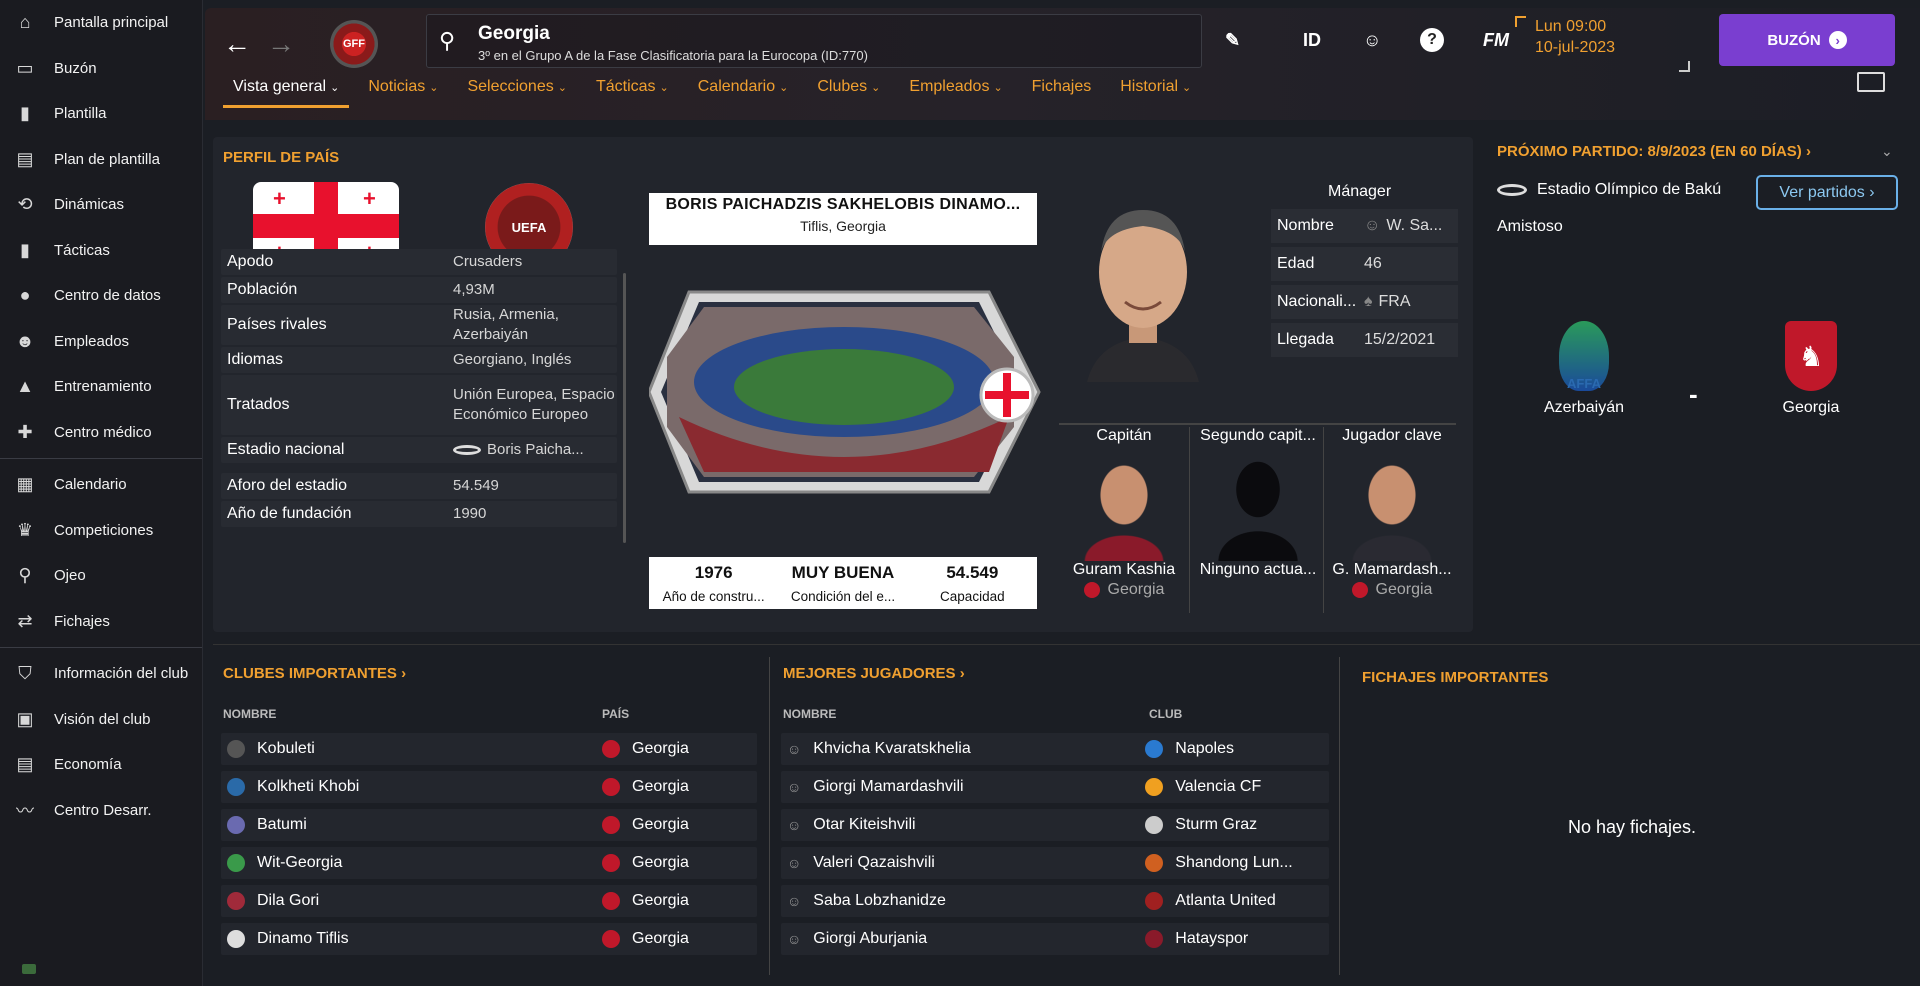 The height and width of the screenshot is (986, 1920). I want to click on tab-fichajes: Fichajes, so click(1062, 90).